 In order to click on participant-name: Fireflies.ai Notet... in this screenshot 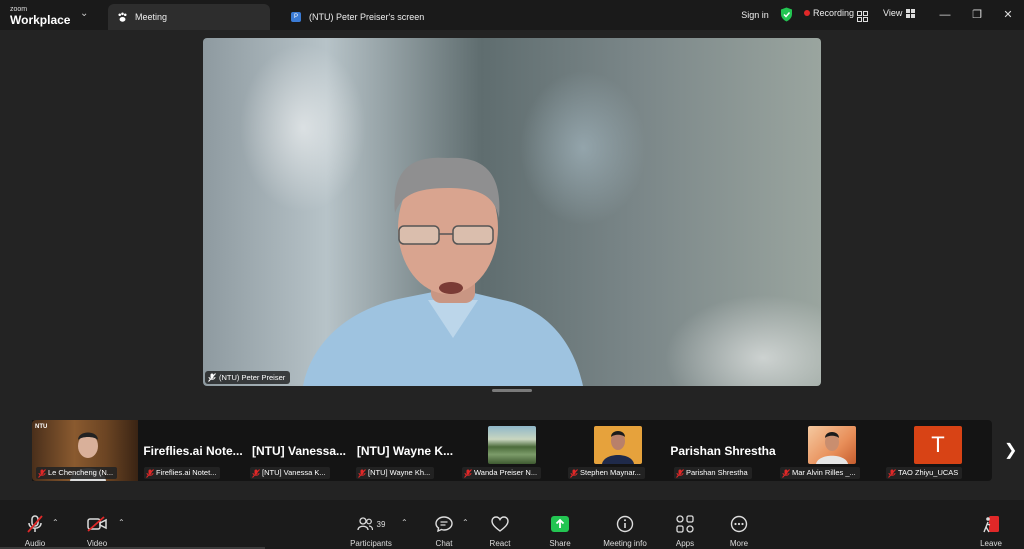, I will do `click(186, 472)`.